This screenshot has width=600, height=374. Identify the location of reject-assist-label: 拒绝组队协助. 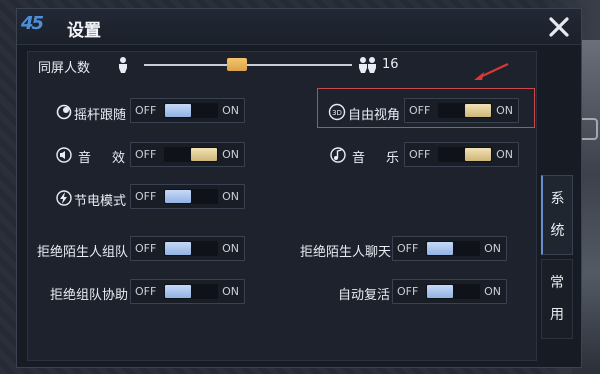
(89, 295).